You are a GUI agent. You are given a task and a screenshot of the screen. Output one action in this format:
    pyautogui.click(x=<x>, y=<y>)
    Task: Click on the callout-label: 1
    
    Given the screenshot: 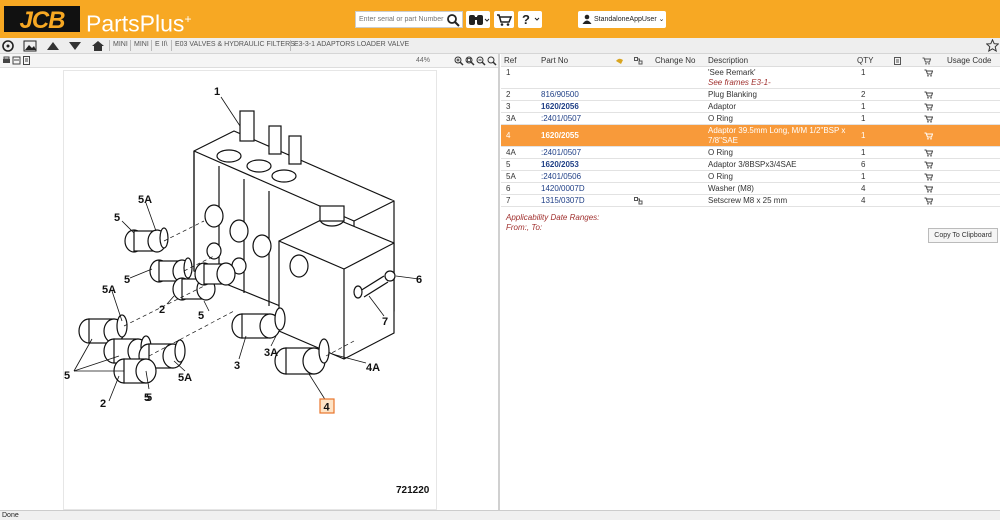 What is the action you would take?
    pyautogui.click(x=217, y=92)
    